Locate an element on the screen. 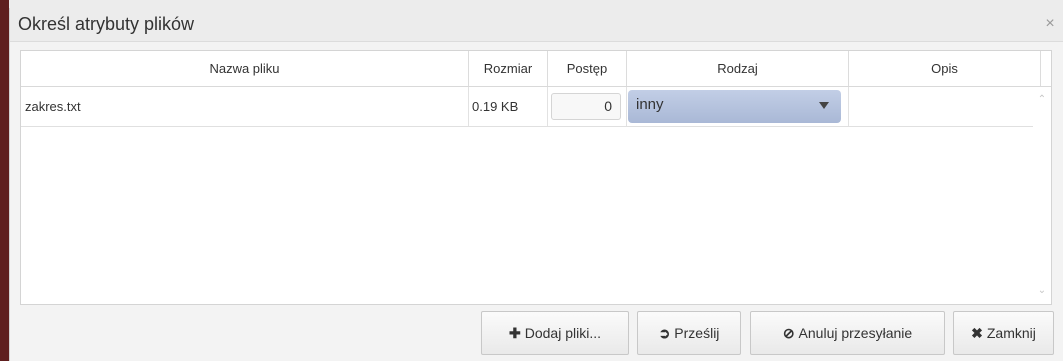  description-cell is located at coordinates (941, 106).